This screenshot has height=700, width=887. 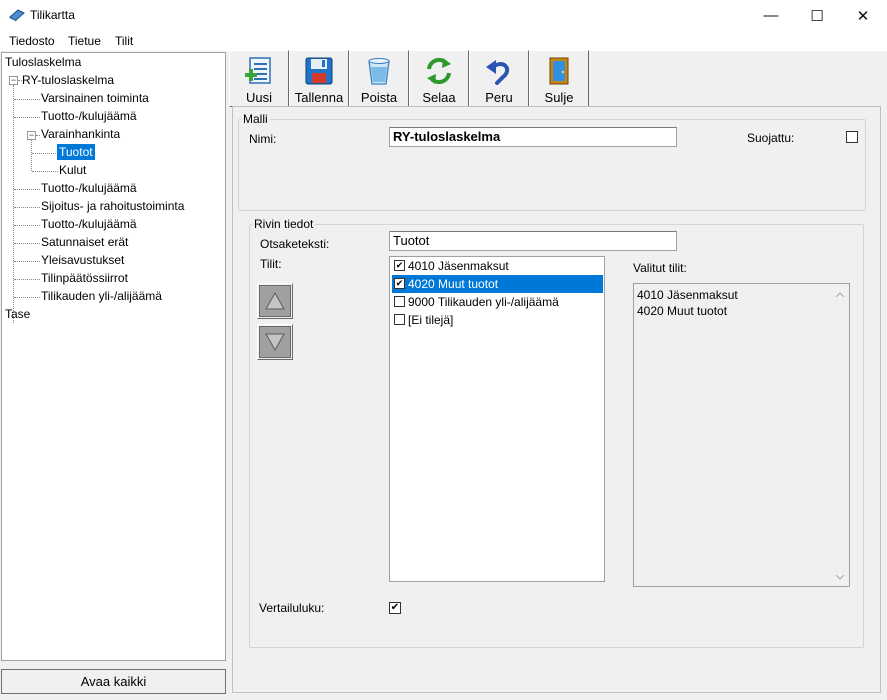 I want to click on expand-all-label: Avaa kaikki, so click(x=113, y=681).